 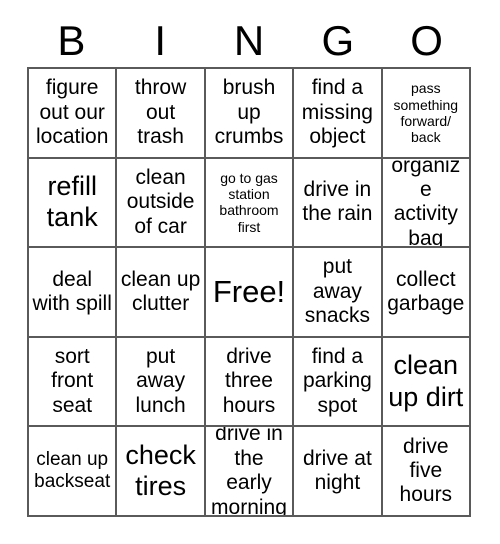 I want to click on bingo-cell-r3c2: clean up clutter, so click(x=161, y=293).